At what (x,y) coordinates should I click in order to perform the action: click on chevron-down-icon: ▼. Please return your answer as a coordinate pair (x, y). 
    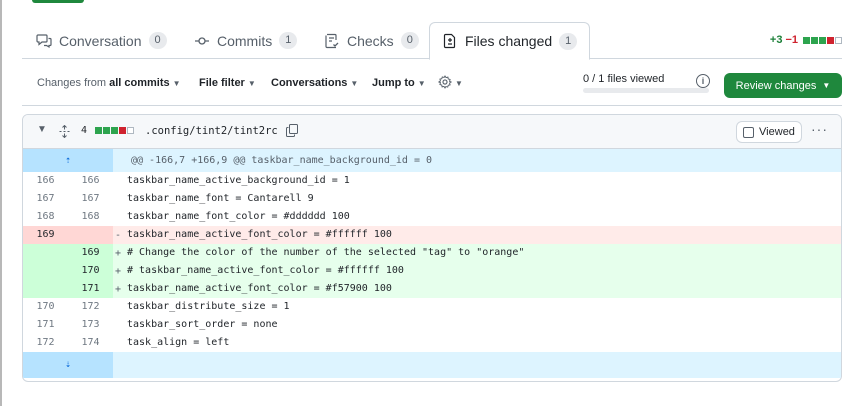
    Looking at the image, I should click on (42, 129).